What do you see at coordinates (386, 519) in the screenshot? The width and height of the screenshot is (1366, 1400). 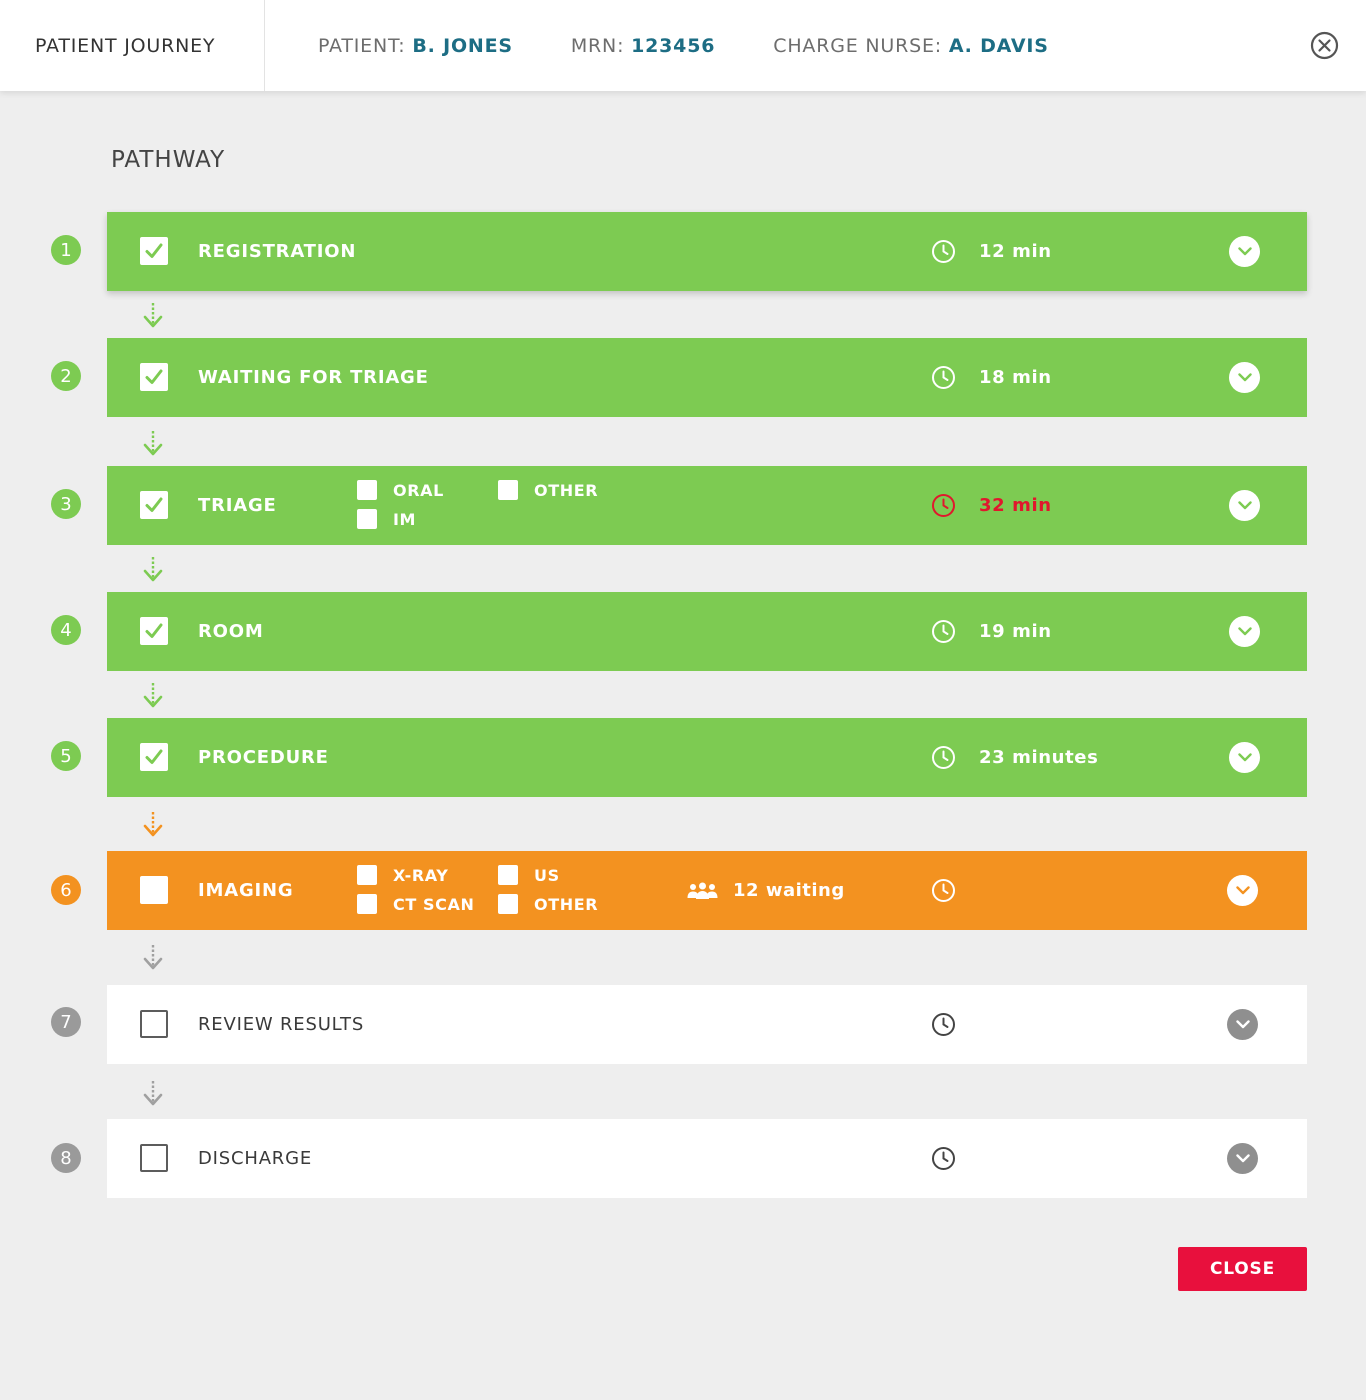 I see `option-im: IM` at bounding box center [386, 519].